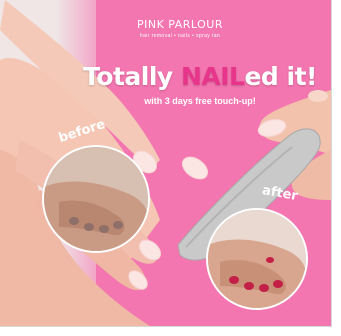 The image size is (341, 336). Describe the element at coordinates (132, 76) in the screenshot. I see `headline-prefix: Totally` at that location.